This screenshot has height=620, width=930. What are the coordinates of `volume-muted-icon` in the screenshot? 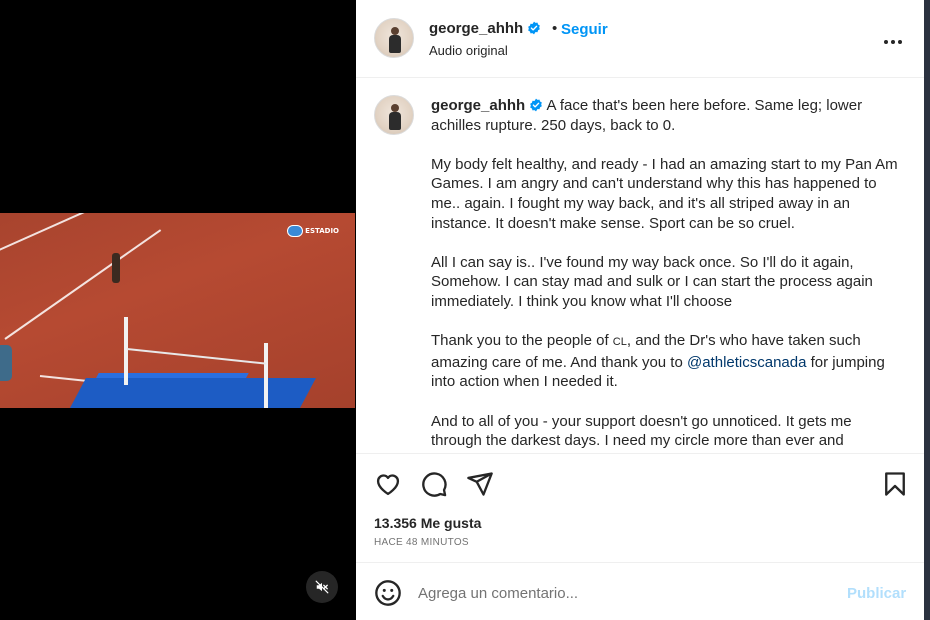 It's located at (322, 587).